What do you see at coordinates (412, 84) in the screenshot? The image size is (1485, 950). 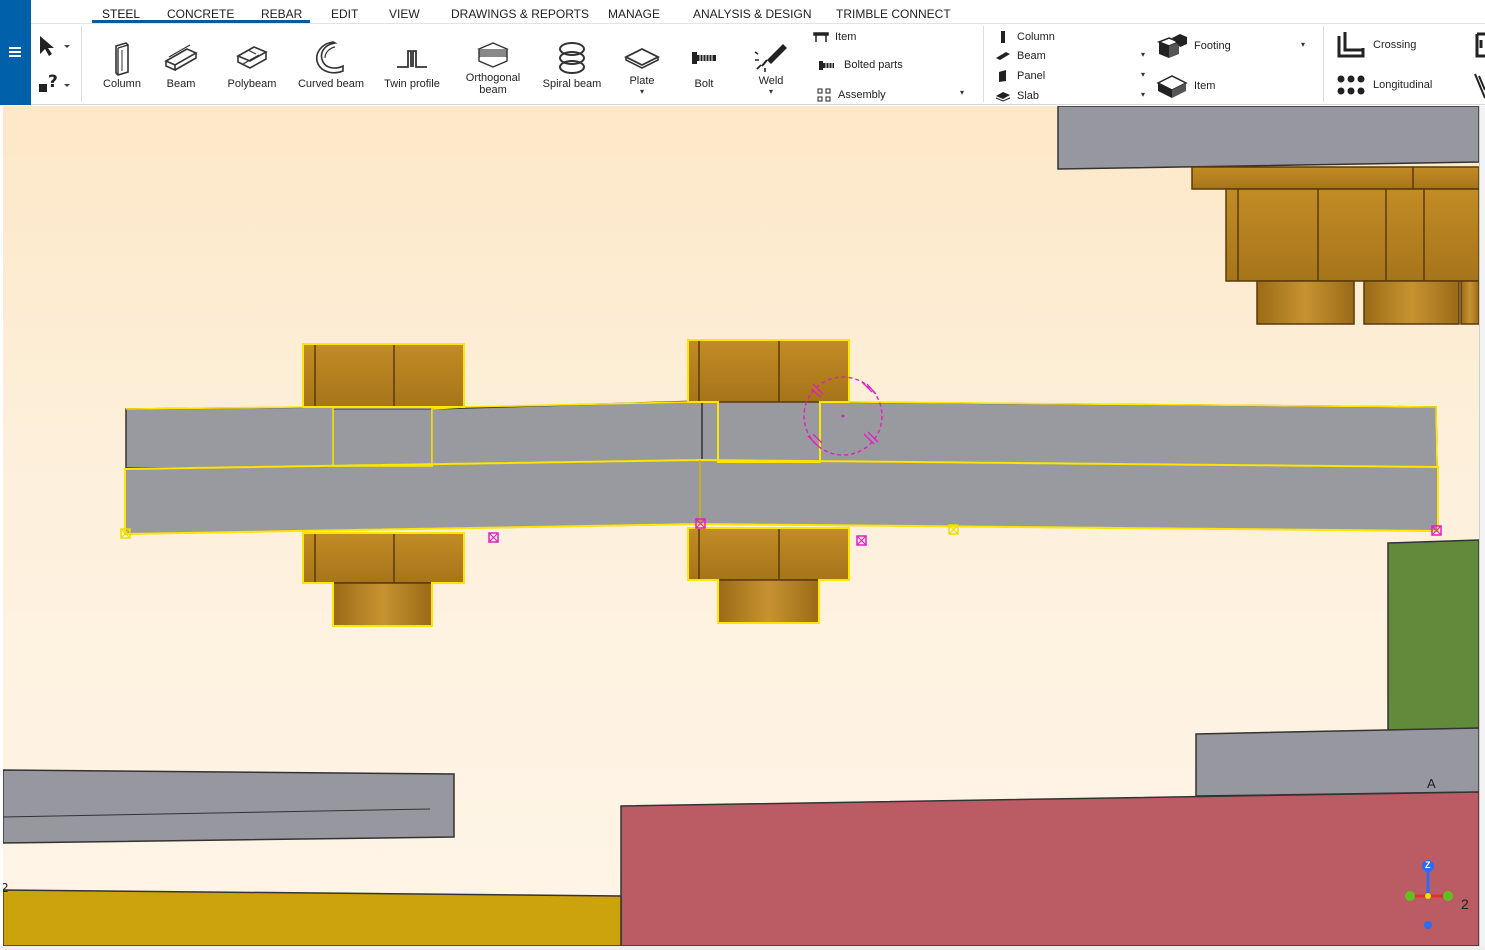 I see `twin-profile-label: Twin profile` at bounding box center [412, 84].